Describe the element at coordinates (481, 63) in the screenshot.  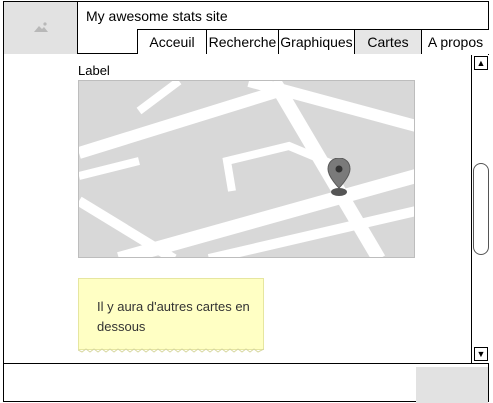
I see `scroll-up-icon: ▲` at that location.